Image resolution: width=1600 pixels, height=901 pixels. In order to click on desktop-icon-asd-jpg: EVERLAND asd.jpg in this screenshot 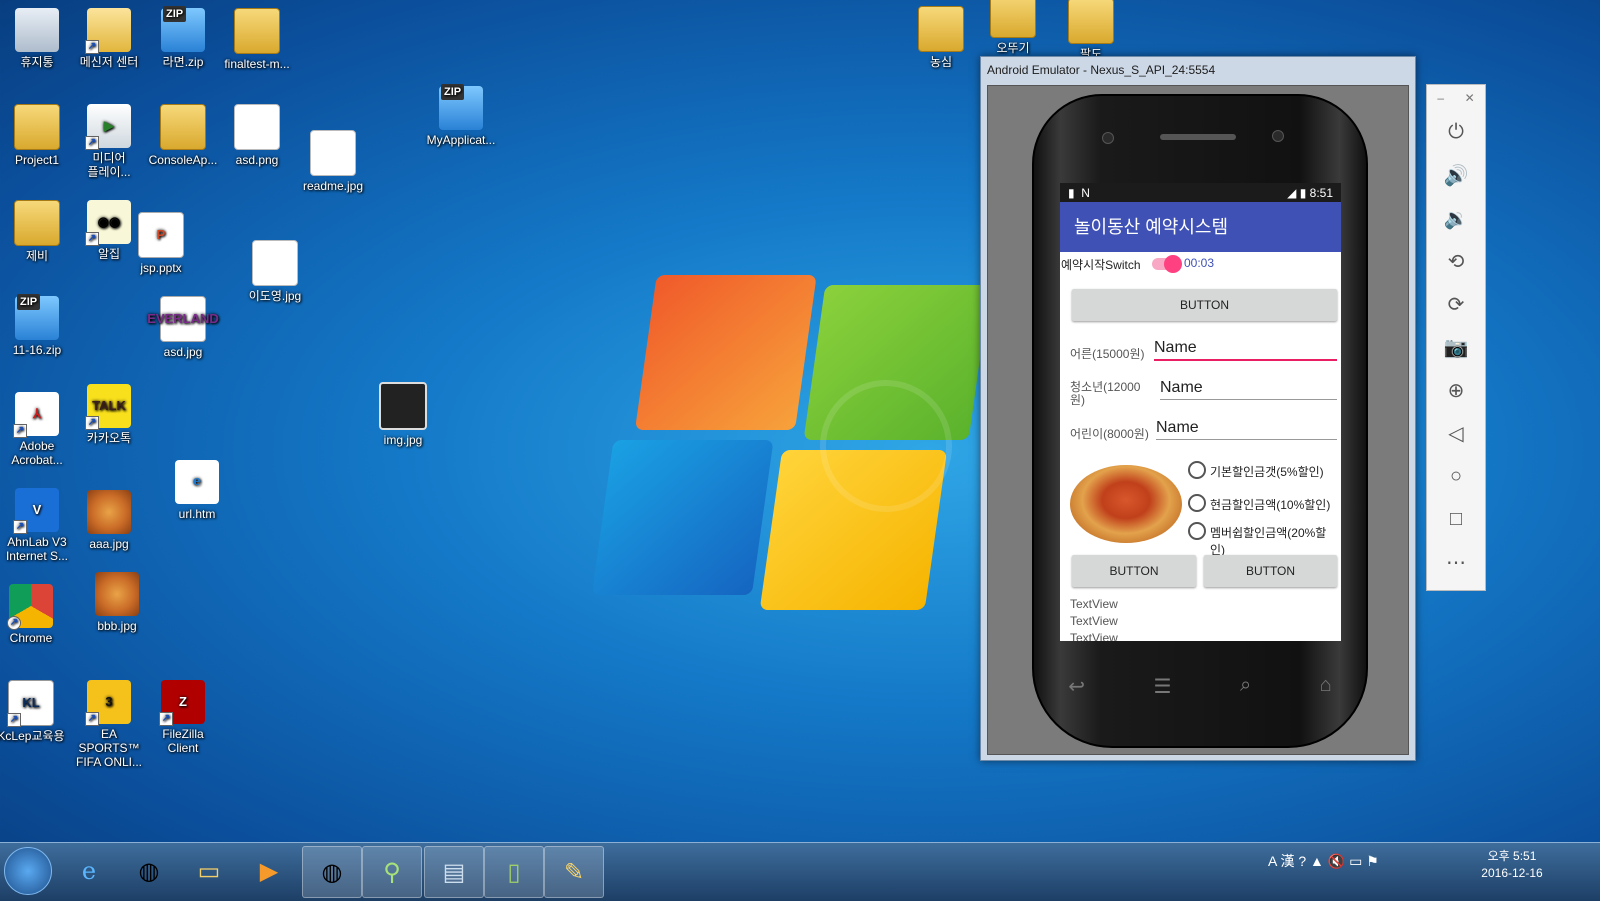, I will do `click(183, 327)`.